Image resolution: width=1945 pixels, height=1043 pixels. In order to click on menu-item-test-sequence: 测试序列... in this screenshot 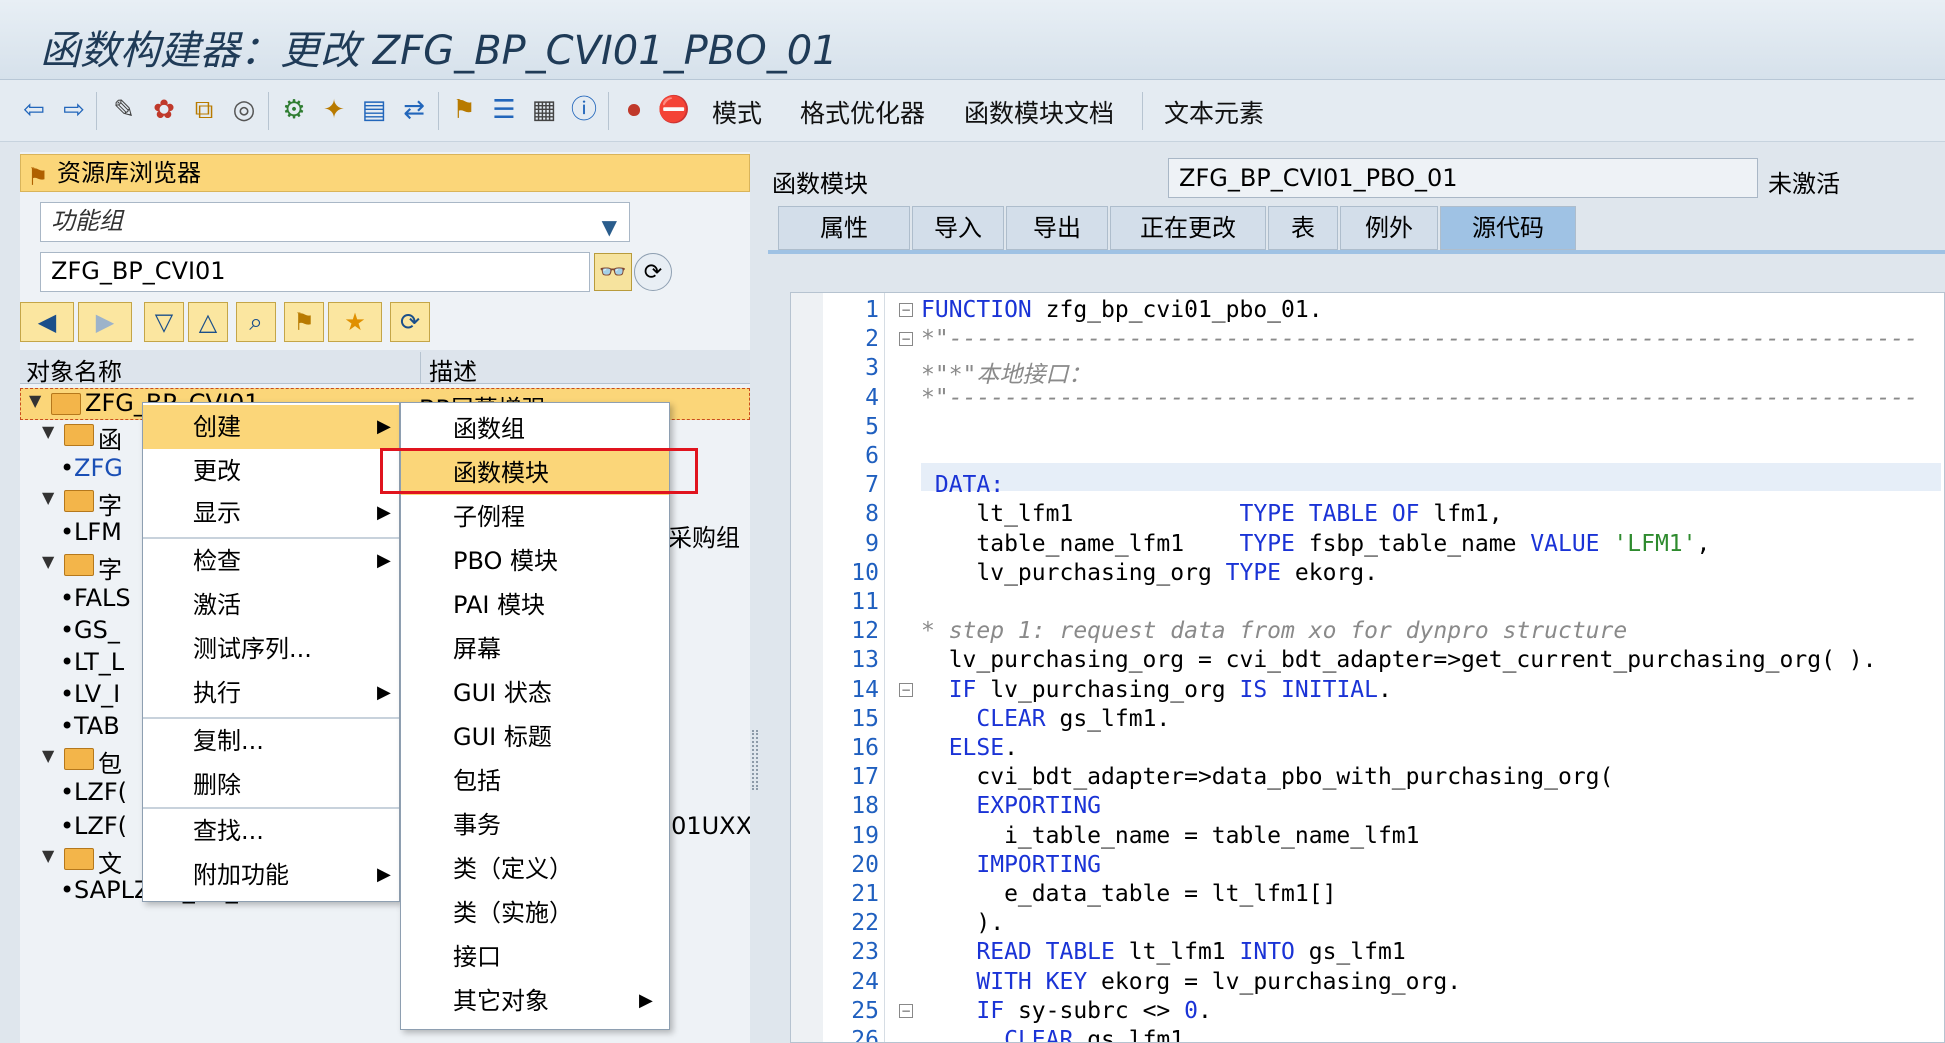, I will do `click(271, 649)`.